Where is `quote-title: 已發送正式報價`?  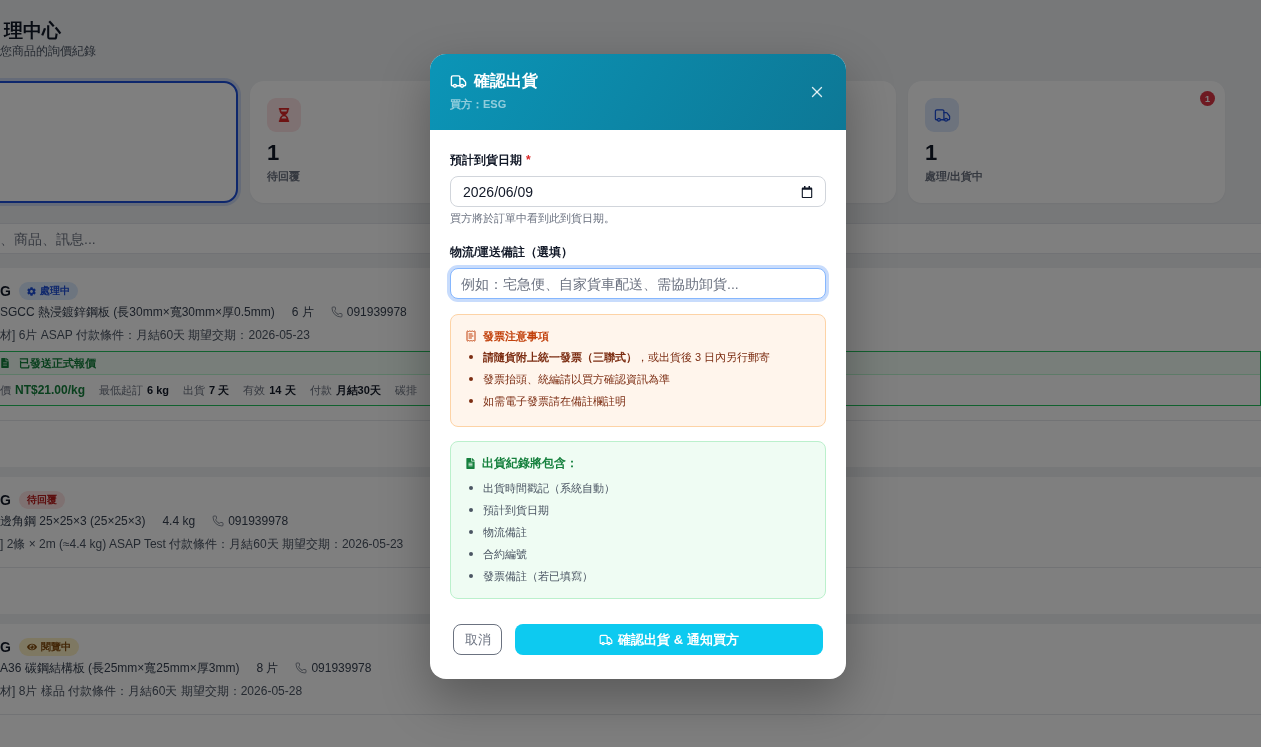 quote-title: 已發送正式報價 is located at coordinates (57, 363).